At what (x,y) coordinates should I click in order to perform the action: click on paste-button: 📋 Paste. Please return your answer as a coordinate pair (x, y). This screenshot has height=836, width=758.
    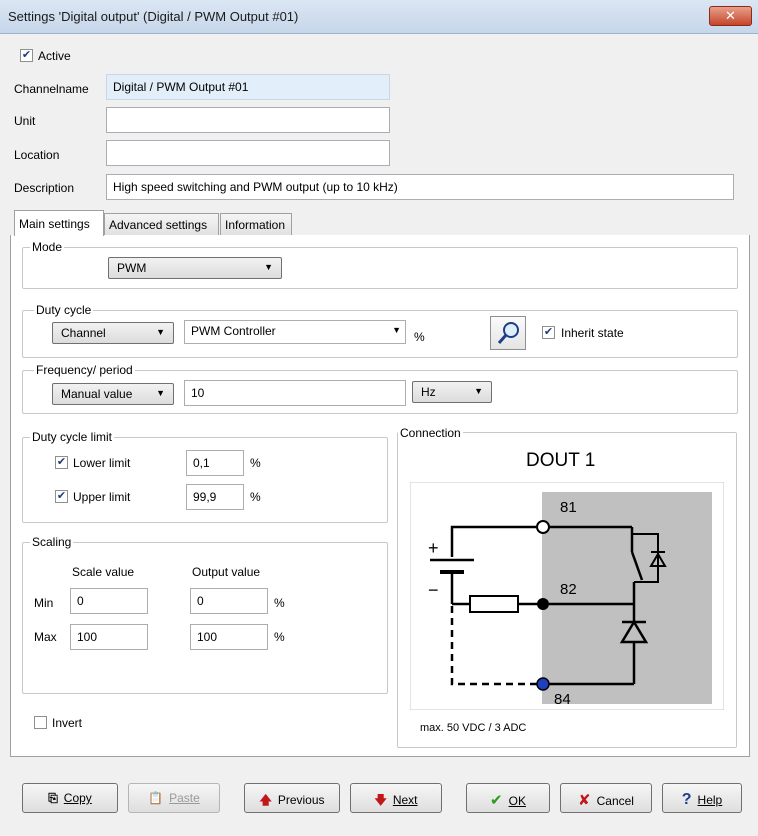
    Looking at the image, I should click on (174, 798).